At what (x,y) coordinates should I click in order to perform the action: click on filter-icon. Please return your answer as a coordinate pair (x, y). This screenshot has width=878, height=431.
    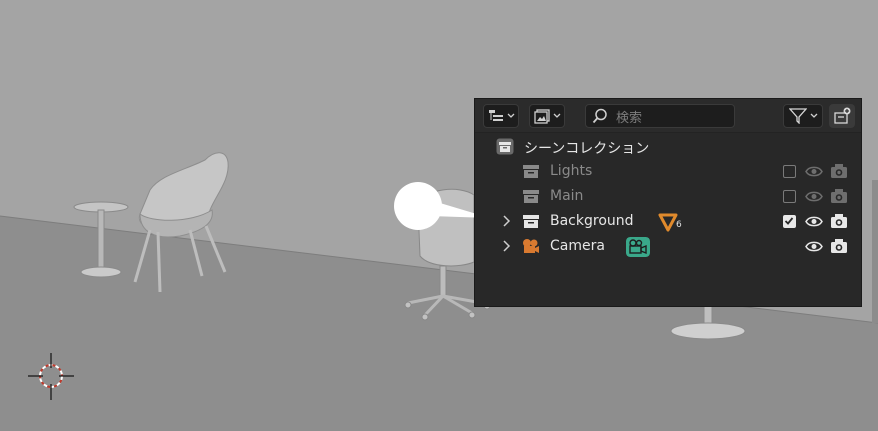
    Looking at the image, I should click on (797, 116).